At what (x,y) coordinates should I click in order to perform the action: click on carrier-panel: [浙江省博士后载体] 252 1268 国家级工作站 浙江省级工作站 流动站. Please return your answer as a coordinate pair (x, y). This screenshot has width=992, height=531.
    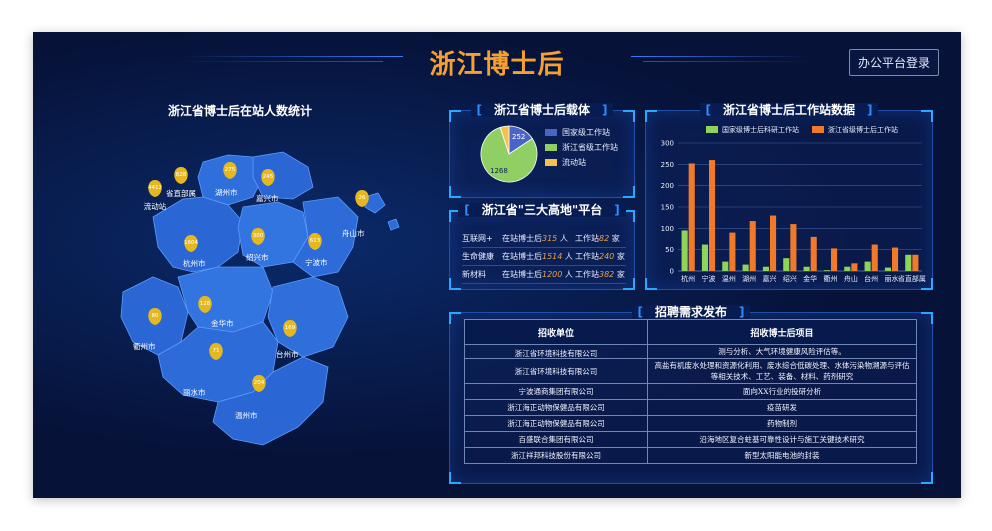
    Looking at the image, I should click on (542, 150).